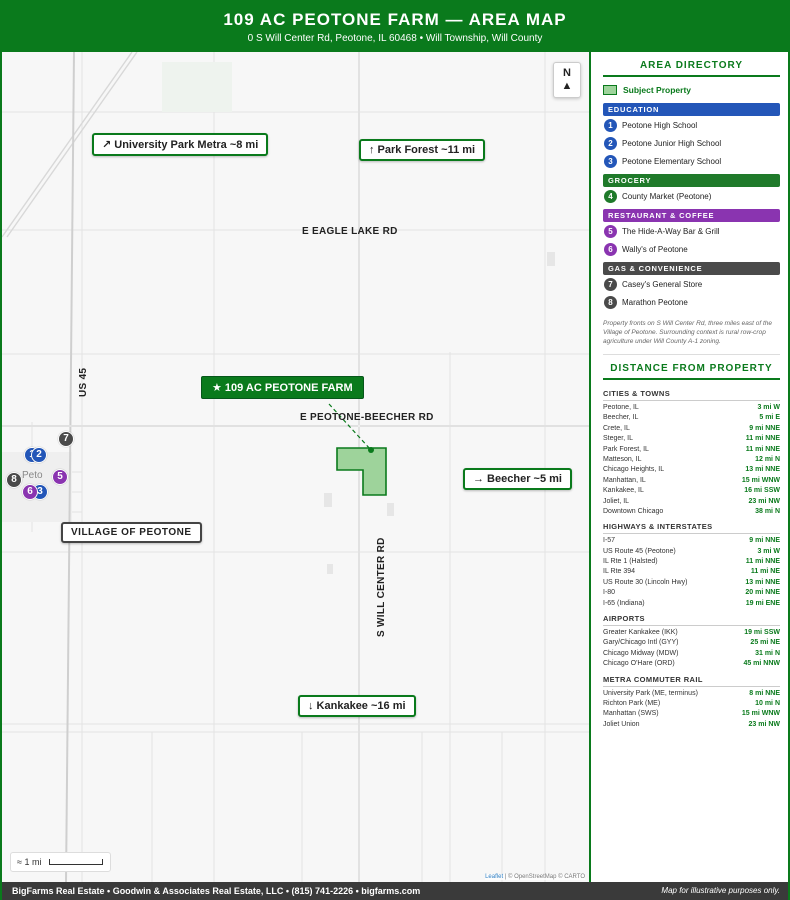 The height and width of the screenshot is (900, 790). I want to click on distance-row: Manhattan (SWS) 15 mi WNW, so click(691, 714).